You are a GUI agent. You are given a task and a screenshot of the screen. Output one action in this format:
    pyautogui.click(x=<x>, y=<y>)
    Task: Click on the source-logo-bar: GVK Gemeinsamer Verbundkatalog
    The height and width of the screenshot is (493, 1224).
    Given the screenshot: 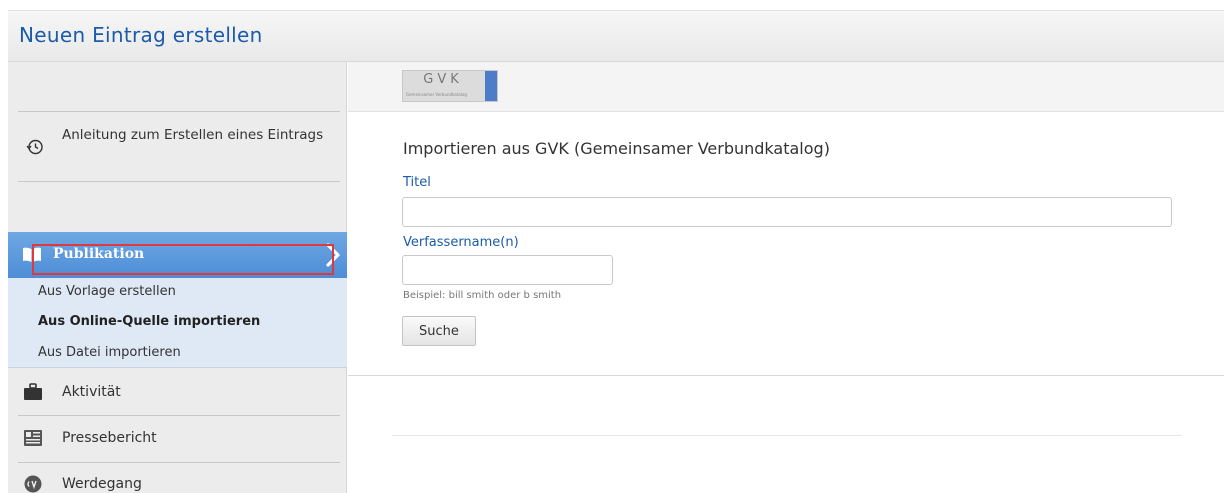 What is the action you would take?
    pyautogui.click(x=786, y=87)
    